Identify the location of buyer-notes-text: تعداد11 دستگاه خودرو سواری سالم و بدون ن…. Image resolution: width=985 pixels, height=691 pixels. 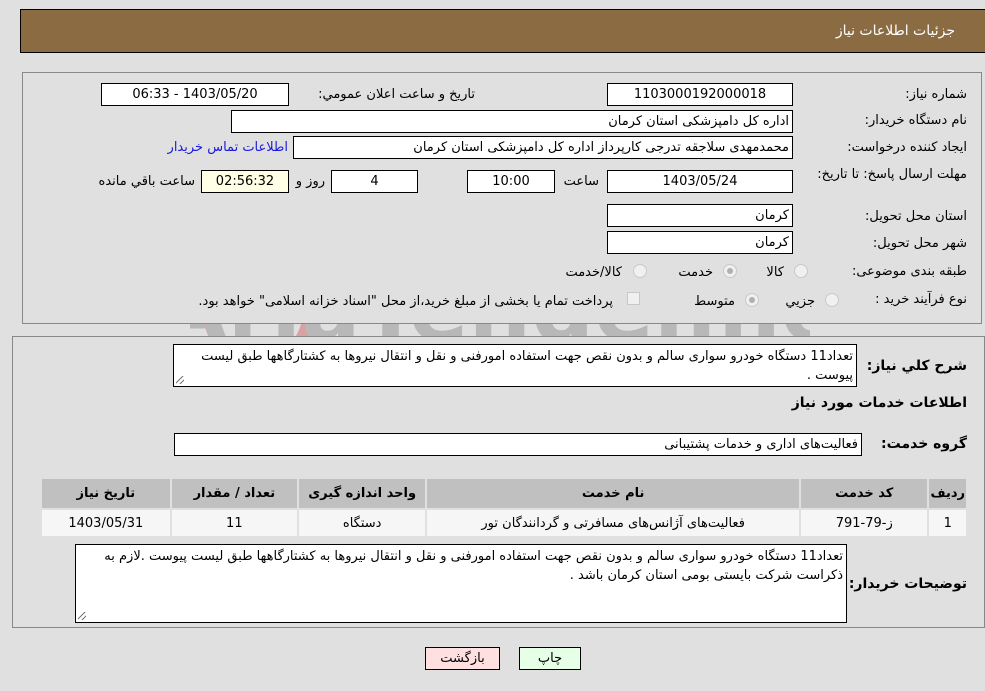
(473, 566).